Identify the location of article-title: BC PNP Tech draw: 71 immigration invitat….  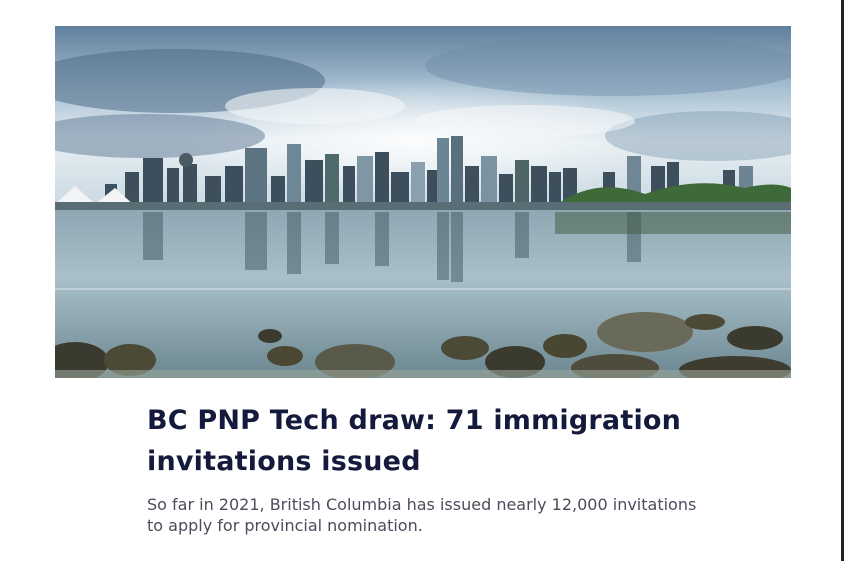
(447, 441).